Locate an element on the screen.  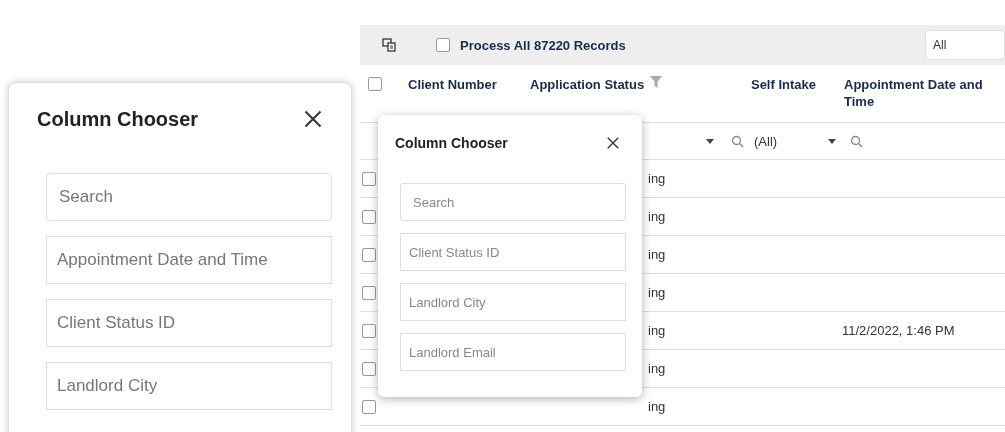
dialog-title: Column Chooser is located at coordinates (451, 143).